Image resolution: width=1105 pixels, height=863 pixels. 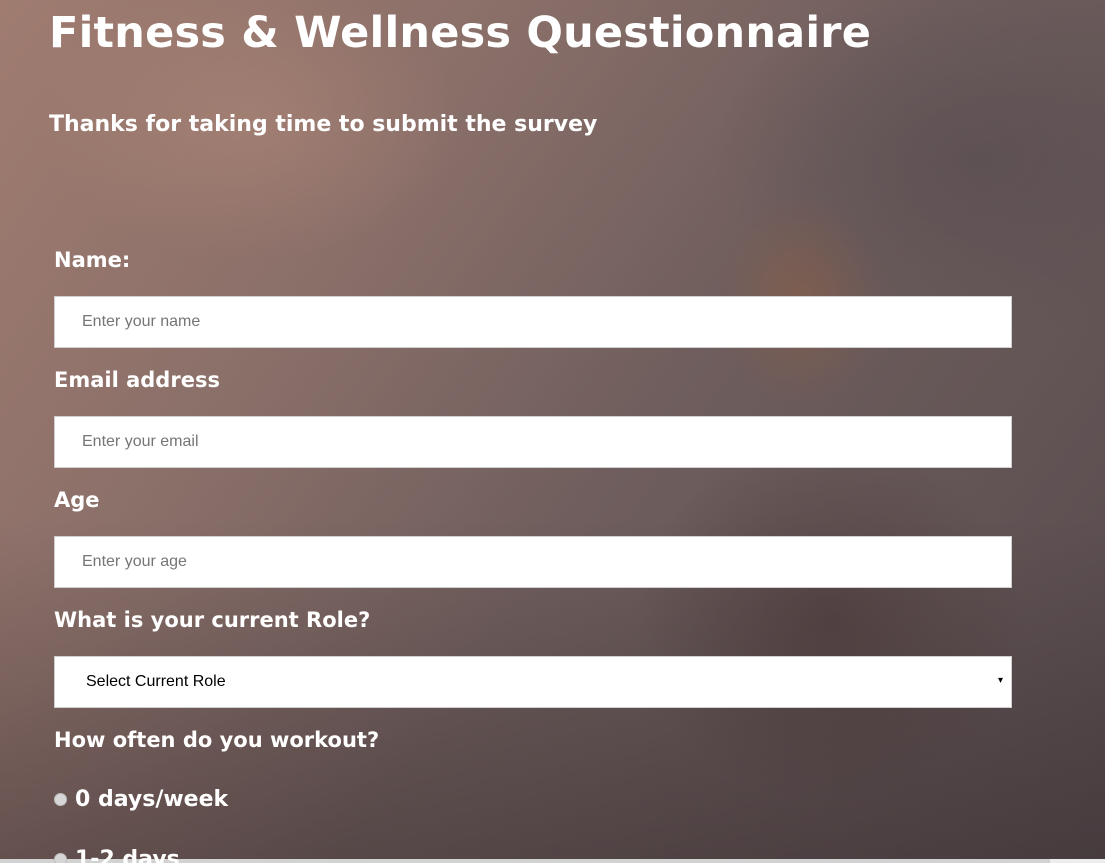 I want to click on chevron-down-icon: ▾, so click(x=1000, y=680).